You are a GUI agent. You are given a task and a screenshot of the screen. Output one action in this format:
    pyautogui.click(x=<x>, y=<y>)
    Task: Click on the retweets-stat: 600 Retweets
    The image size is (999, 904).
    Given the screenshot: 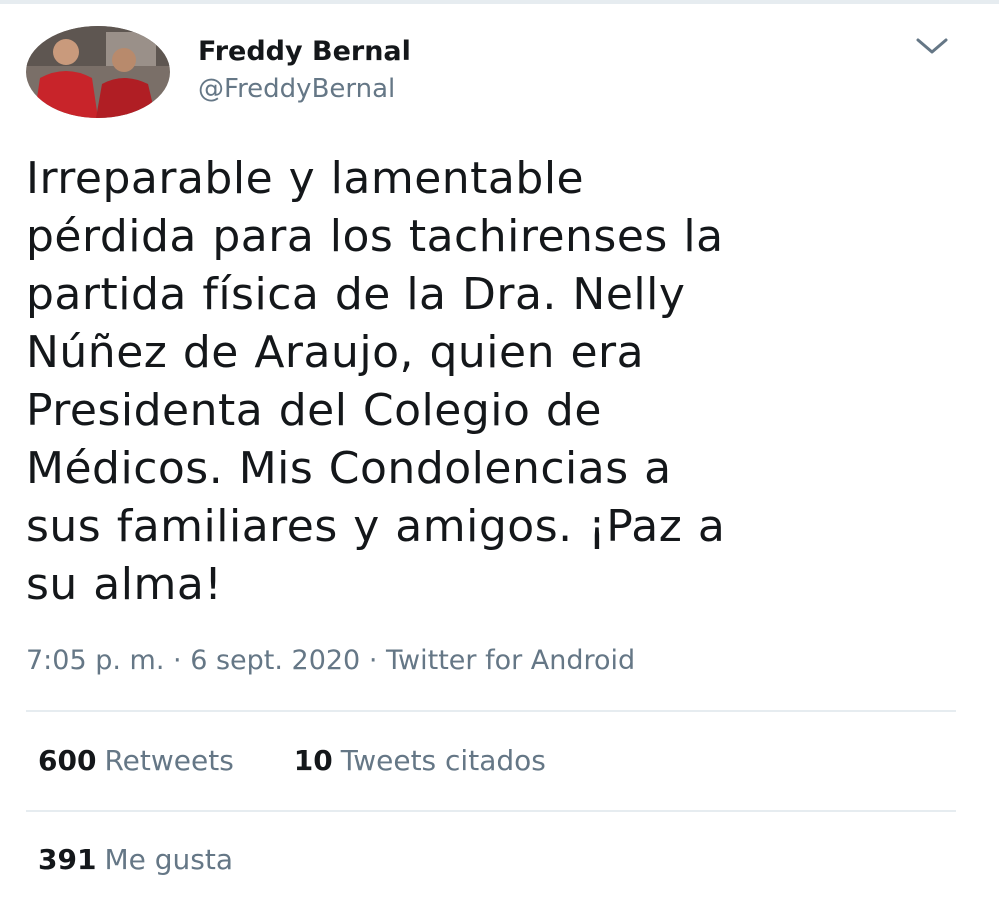 What is the action you would take?
    pyautogui.click(x=136, y=760)
    